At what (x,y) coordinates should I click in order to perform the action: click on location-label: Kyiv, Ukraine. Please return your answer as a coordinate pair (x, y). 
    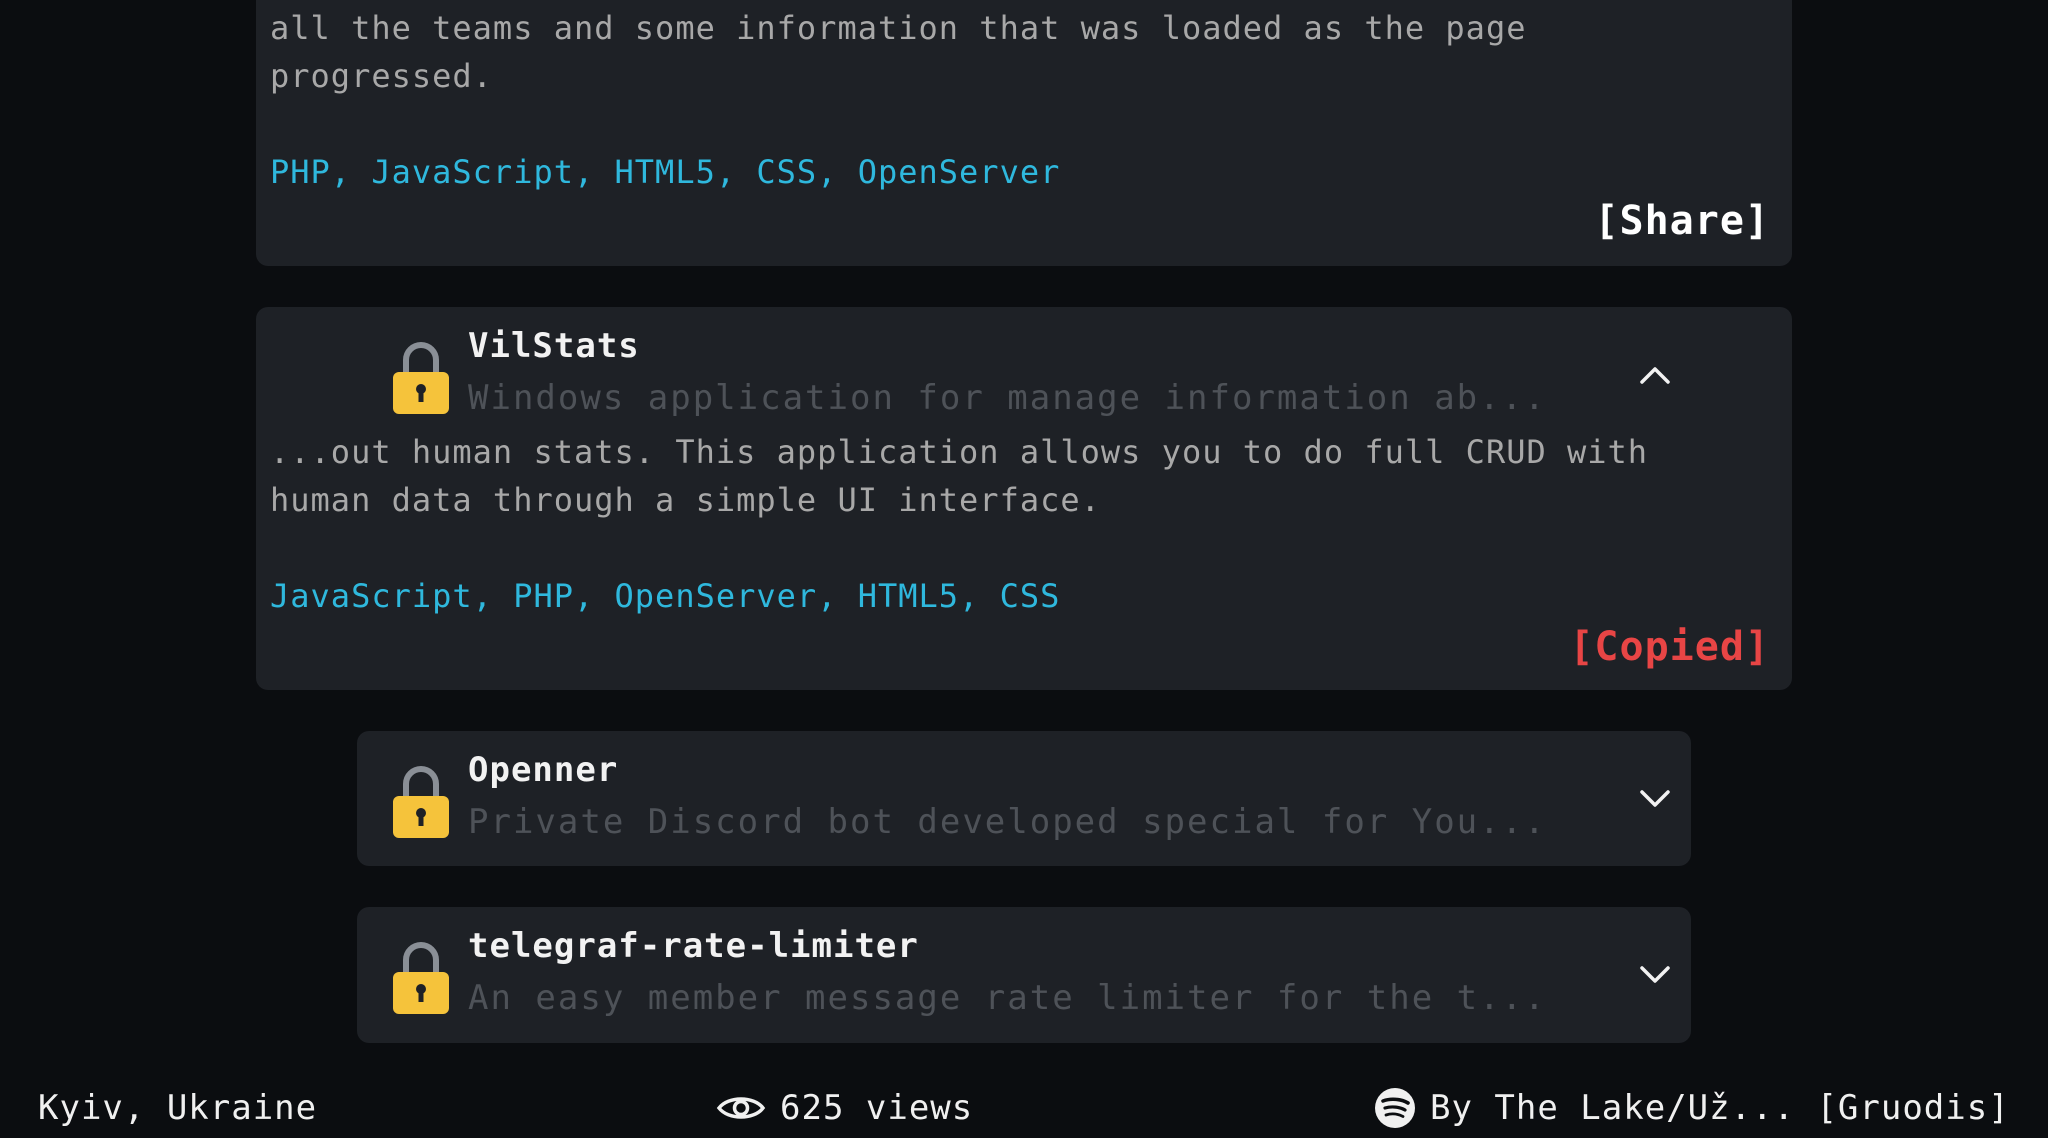
    Looking at the image, I should click on (178, 1108).